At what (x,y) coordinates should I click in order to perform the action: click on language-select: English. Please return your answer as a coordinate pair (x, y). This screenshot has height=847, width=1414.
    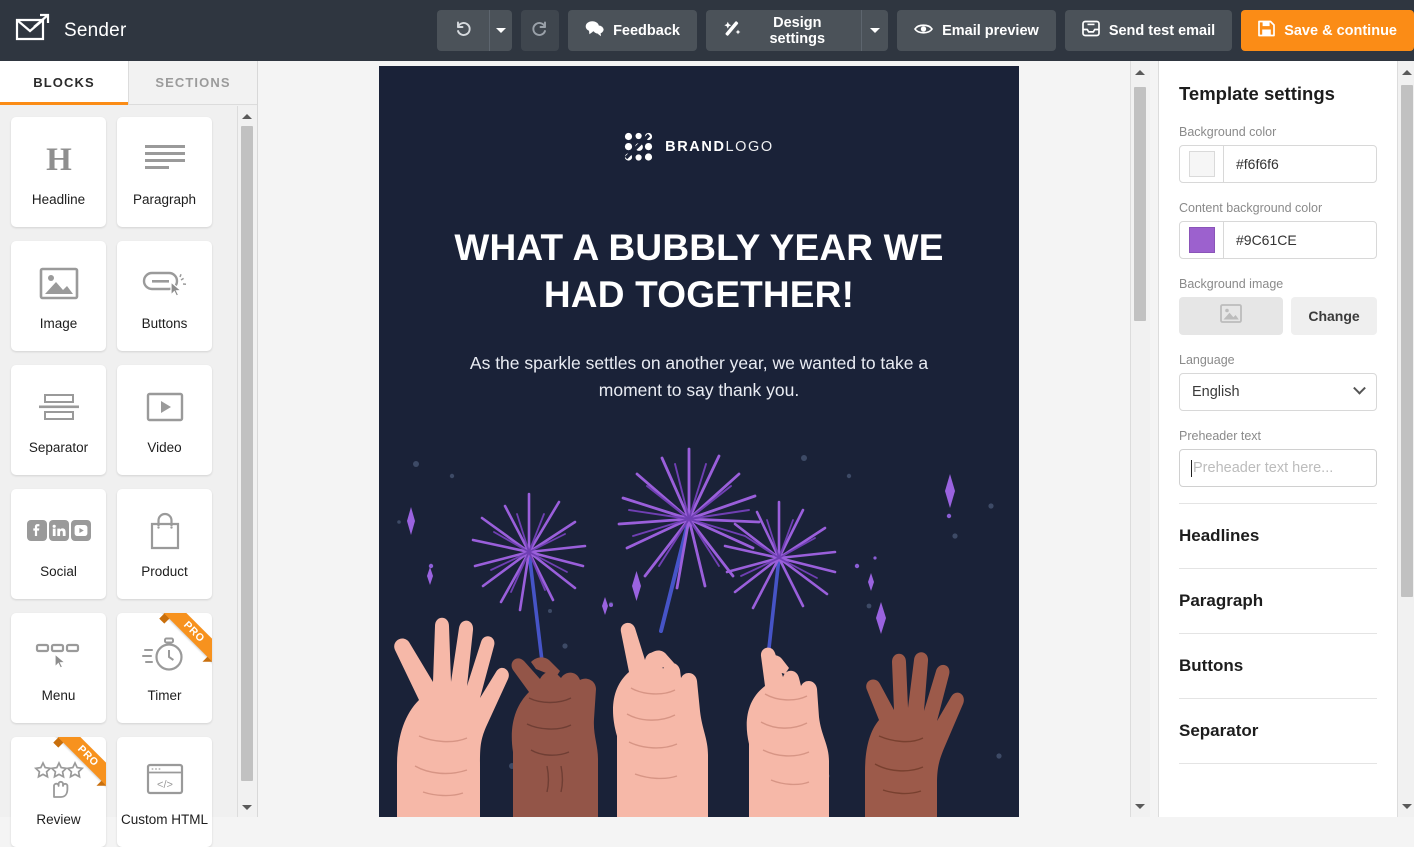
    Looking at the image, I should click on (1278, 392).